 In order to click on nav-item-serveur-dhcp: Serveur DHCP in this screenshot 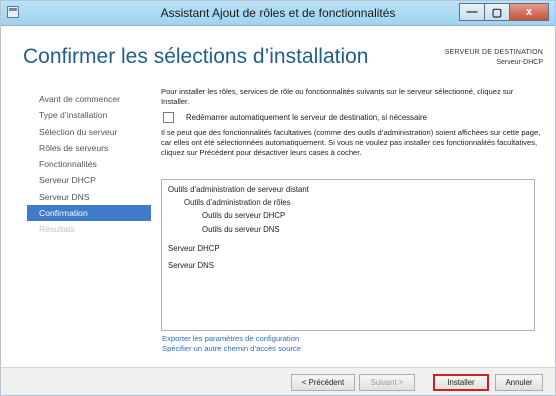, I will do `click(89, 180)`.